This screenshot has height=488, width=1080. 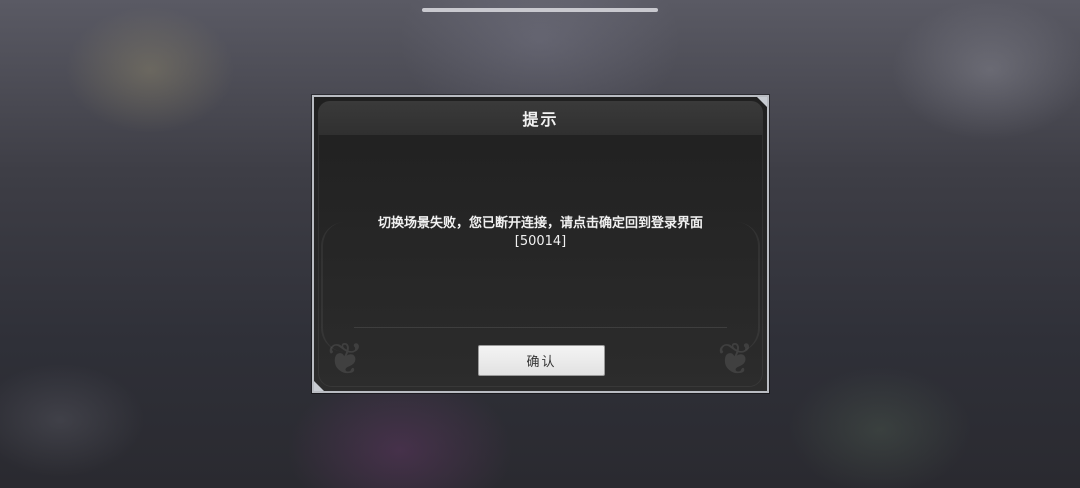 What do you see at coordinates (540, 10) in the screenshot?
I see `home-indicator` at bounding box center [540, 10].